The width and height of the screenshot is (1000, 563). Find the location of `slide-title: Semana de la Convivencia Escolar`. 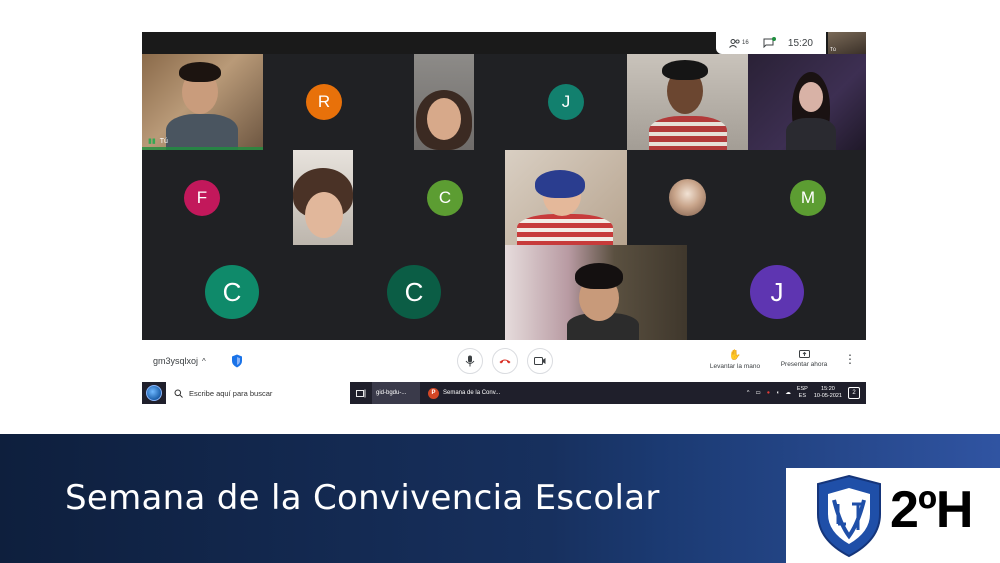

slide-title: Semana de la Convivencia Escolar is located at coordinates (362, 498).